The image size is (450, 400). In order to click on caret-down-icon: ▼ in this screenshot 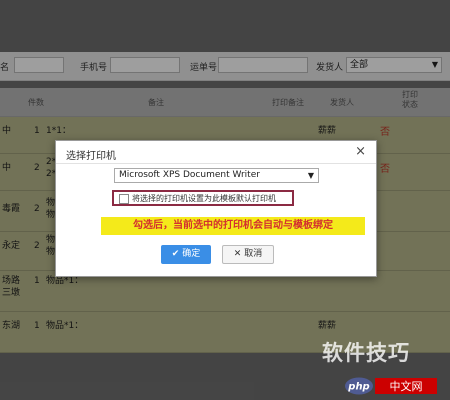, I will do `click(310, 175)`.